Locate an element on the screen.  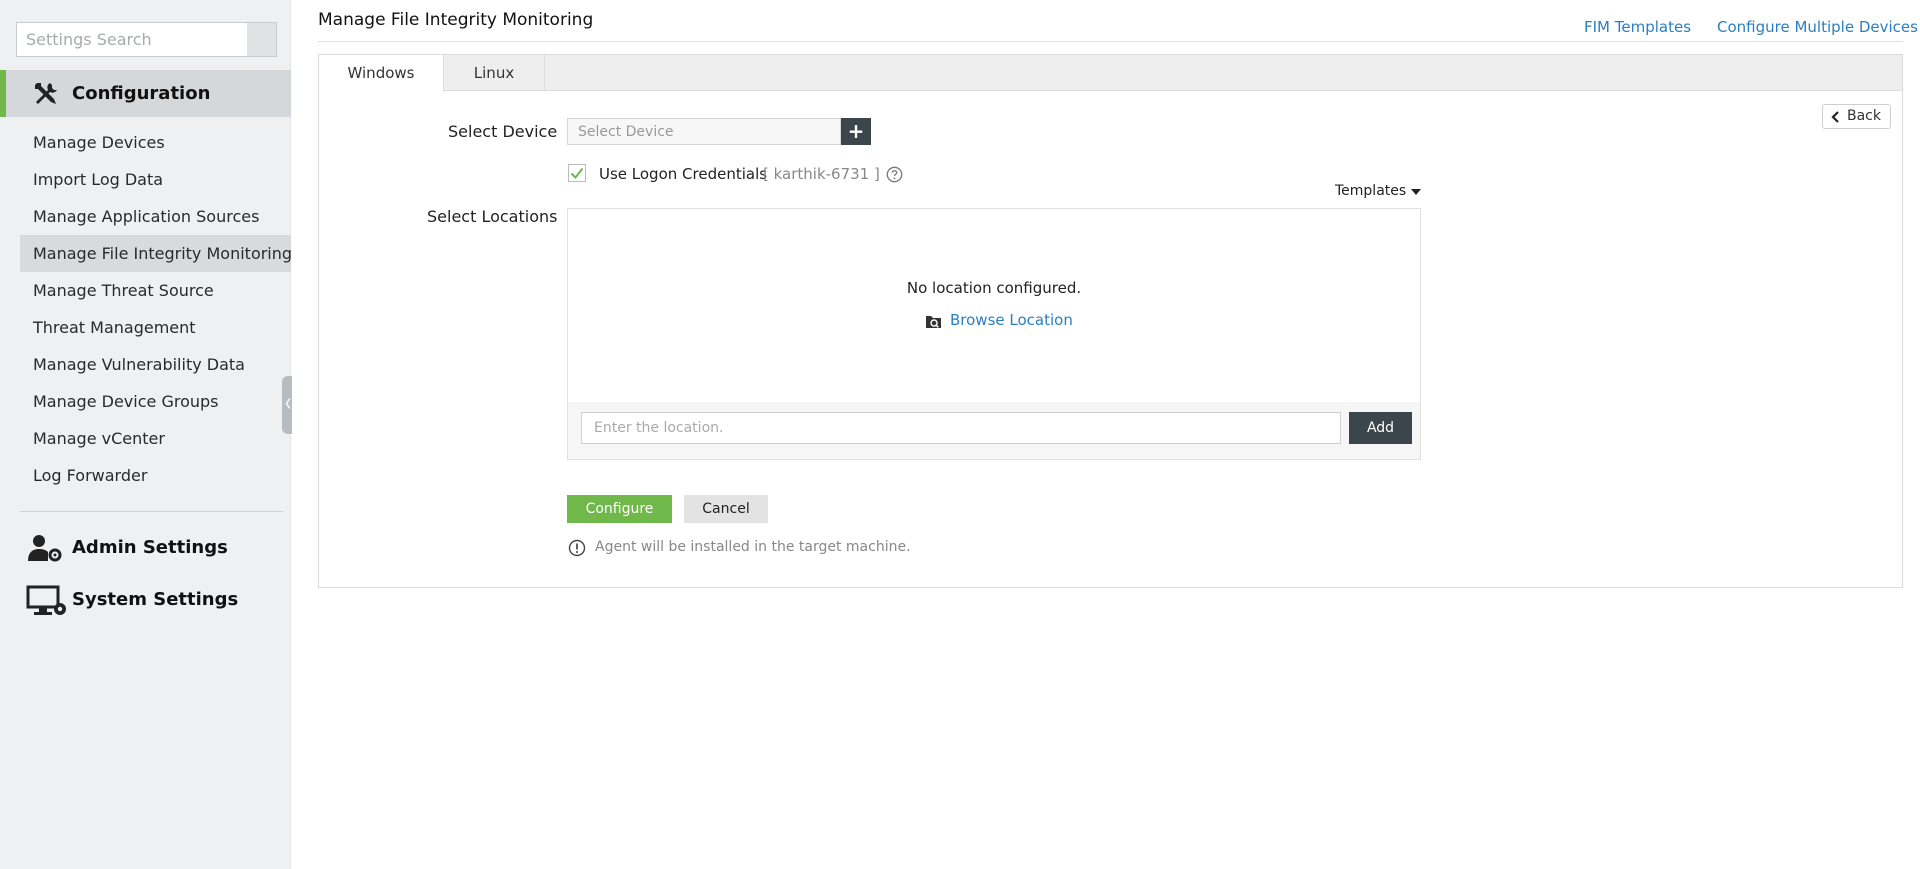
add-device-button: + is located at coordinates (856, 131).